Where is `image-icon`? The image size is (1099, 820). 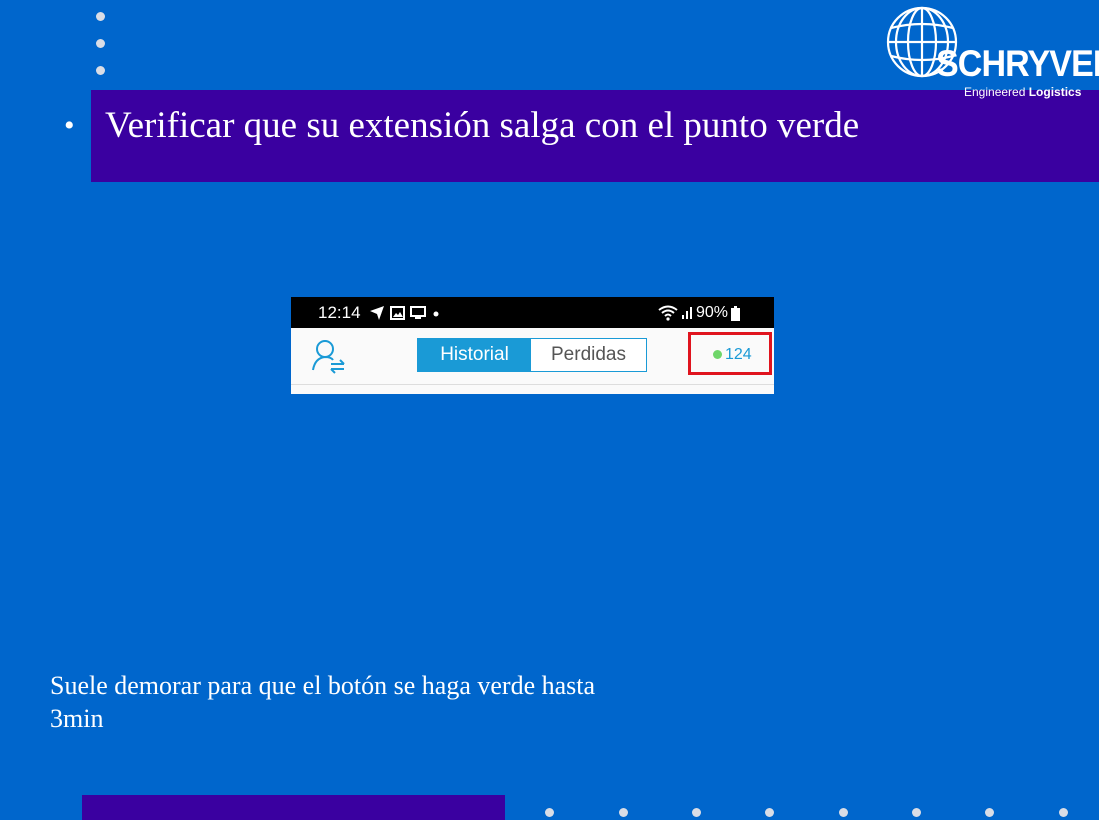
image-icon is located at coordinates (397, 313).